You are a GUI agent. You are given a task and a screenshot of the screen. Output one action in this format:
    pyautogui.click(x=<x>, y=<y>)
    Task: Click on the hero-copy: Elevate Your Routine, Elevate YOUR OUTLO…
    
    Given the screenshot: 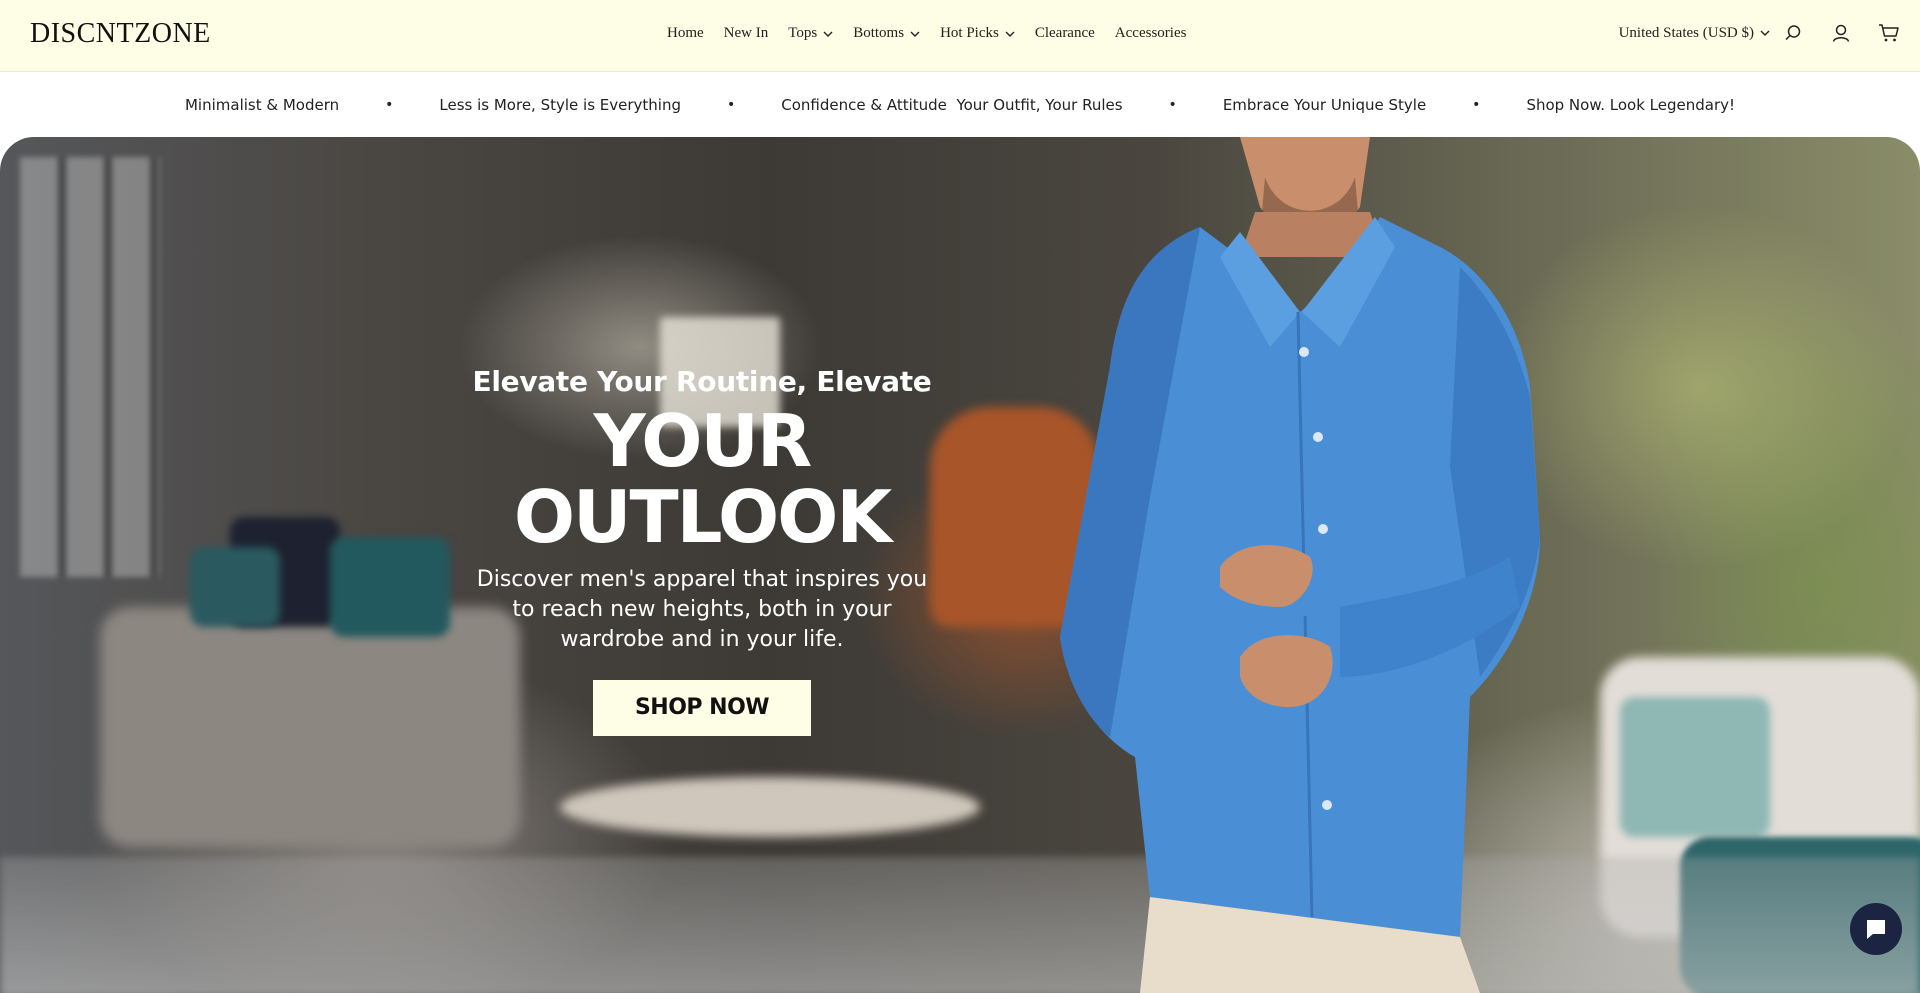 What is the action you would take?
    pyautogui.click(x=702, y=551)
    